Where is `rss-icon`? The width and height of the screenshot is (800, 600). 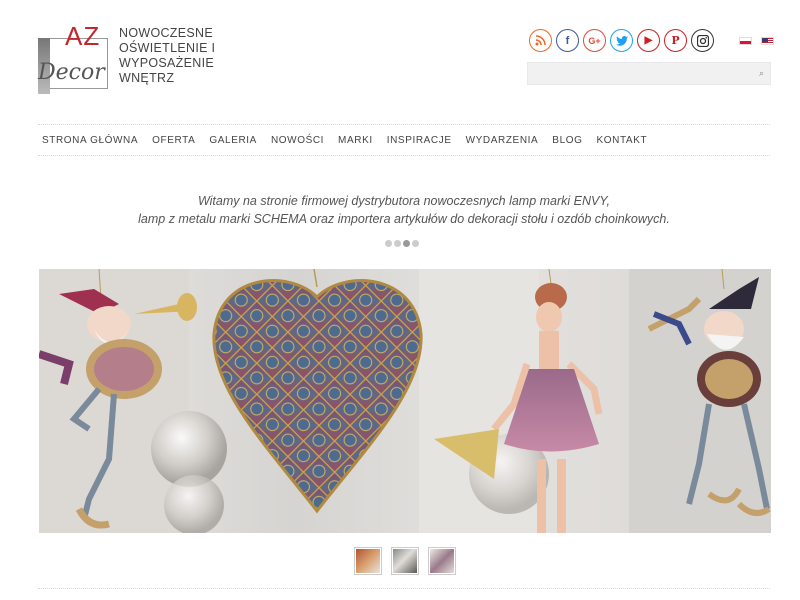
rss-icon is located at coordinates (540, 40).